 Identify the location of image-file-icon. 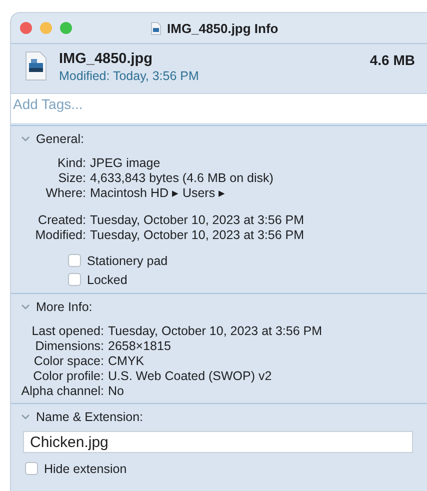
(36, 66).